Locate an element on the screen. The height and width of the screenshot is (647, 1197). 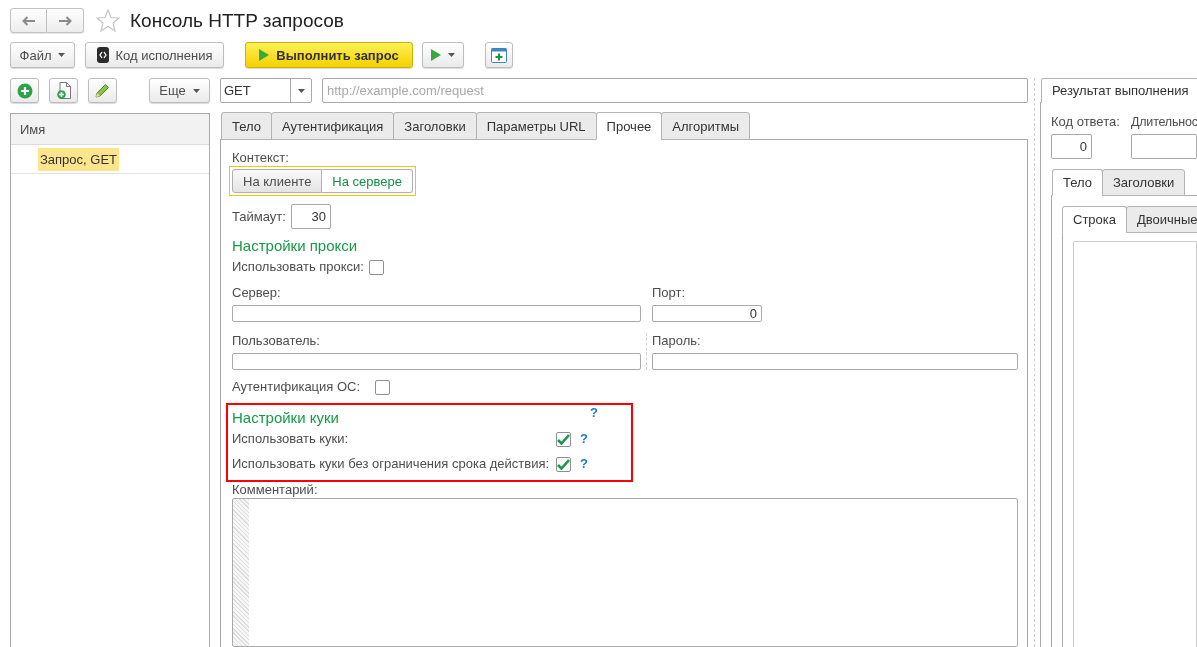
forward-button is located at coordinates (65, 20).